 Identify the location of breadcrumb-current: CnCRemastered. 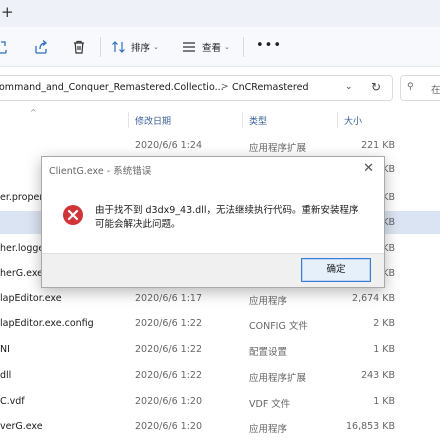
(270, 87).